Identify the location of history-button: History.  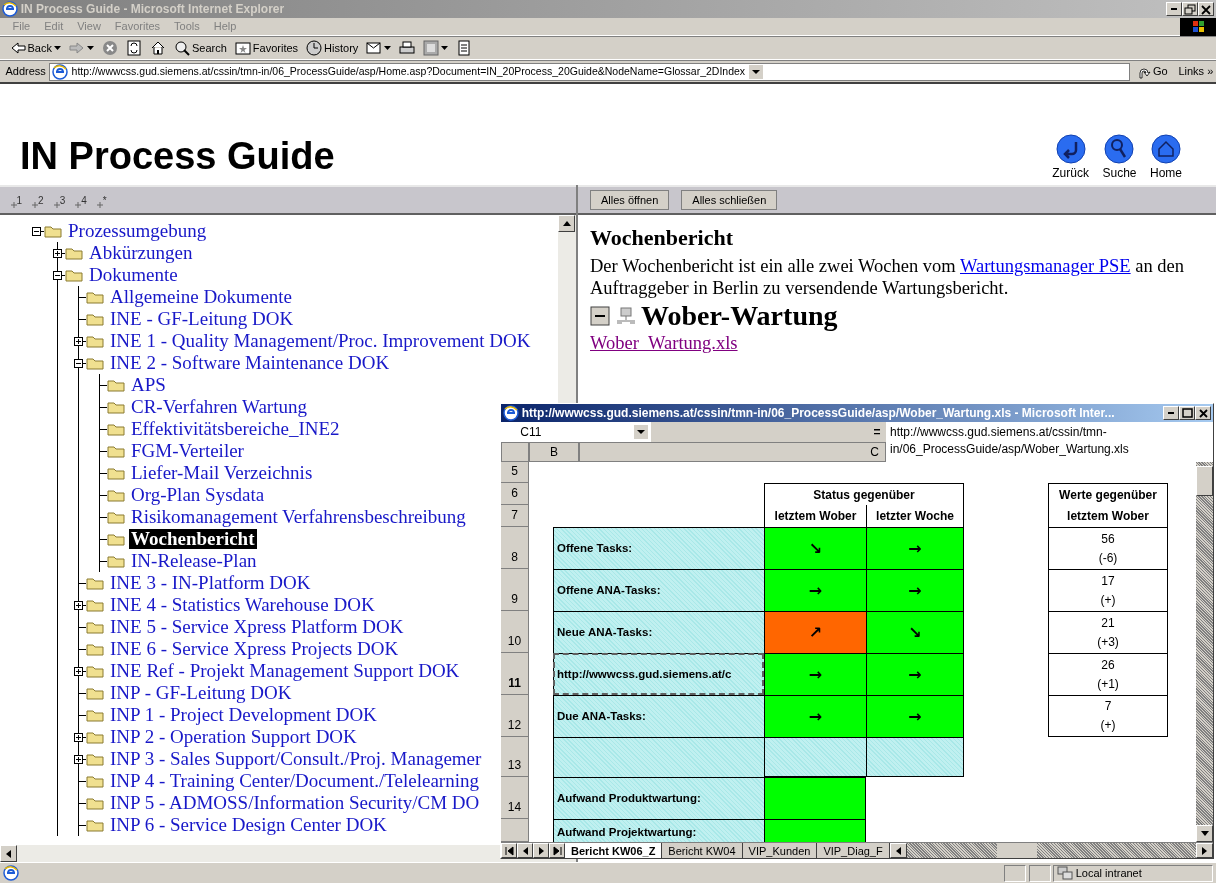
(332, 48).